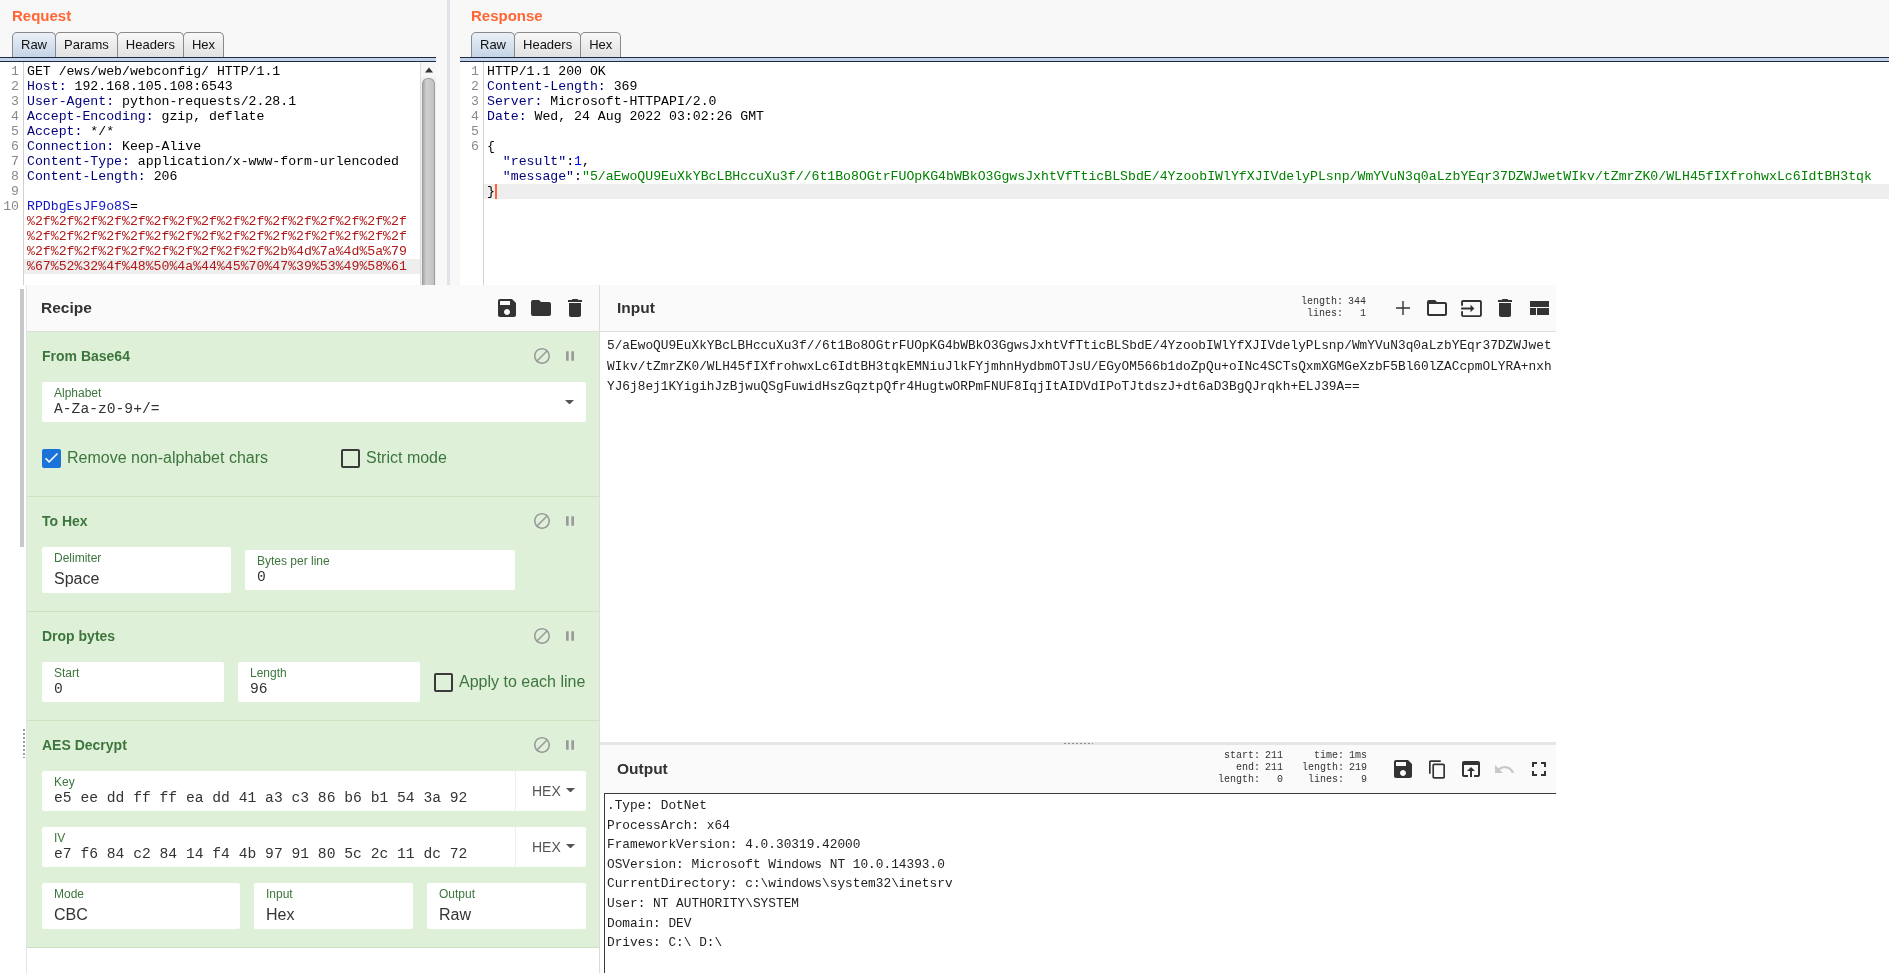  What do you see at coordinates (625, 116) in the screenshot?
I see `code-line: Date: Wed, 24 Aug 2022 03:02:26 GMT` at bounding box center [625, 116].